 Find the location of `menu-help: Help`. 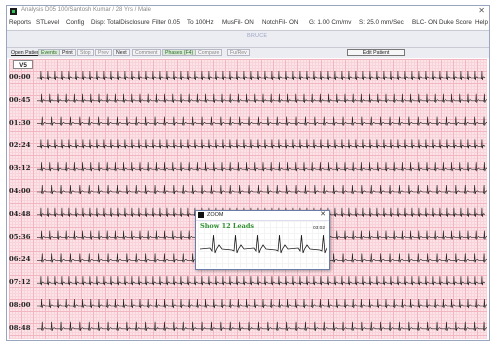

menu-help: Help is located at coordinates (481, 22).